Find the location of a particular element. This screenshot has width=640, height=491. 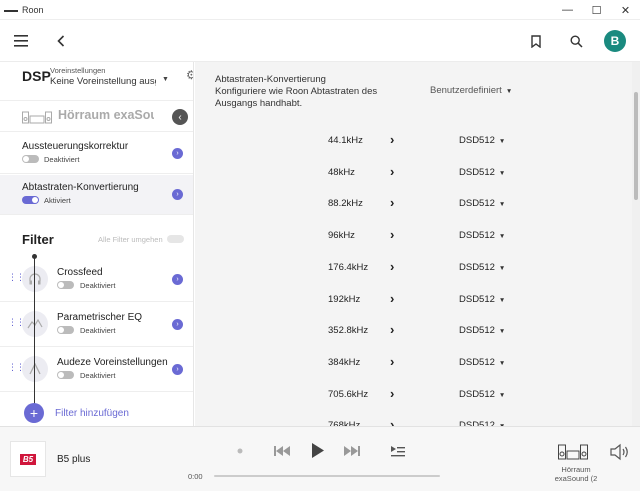

filter-item-parametric-eq: ⋮⋮ Parametrischer EQ Deaktiviert › is located at coordinates (96, 325).